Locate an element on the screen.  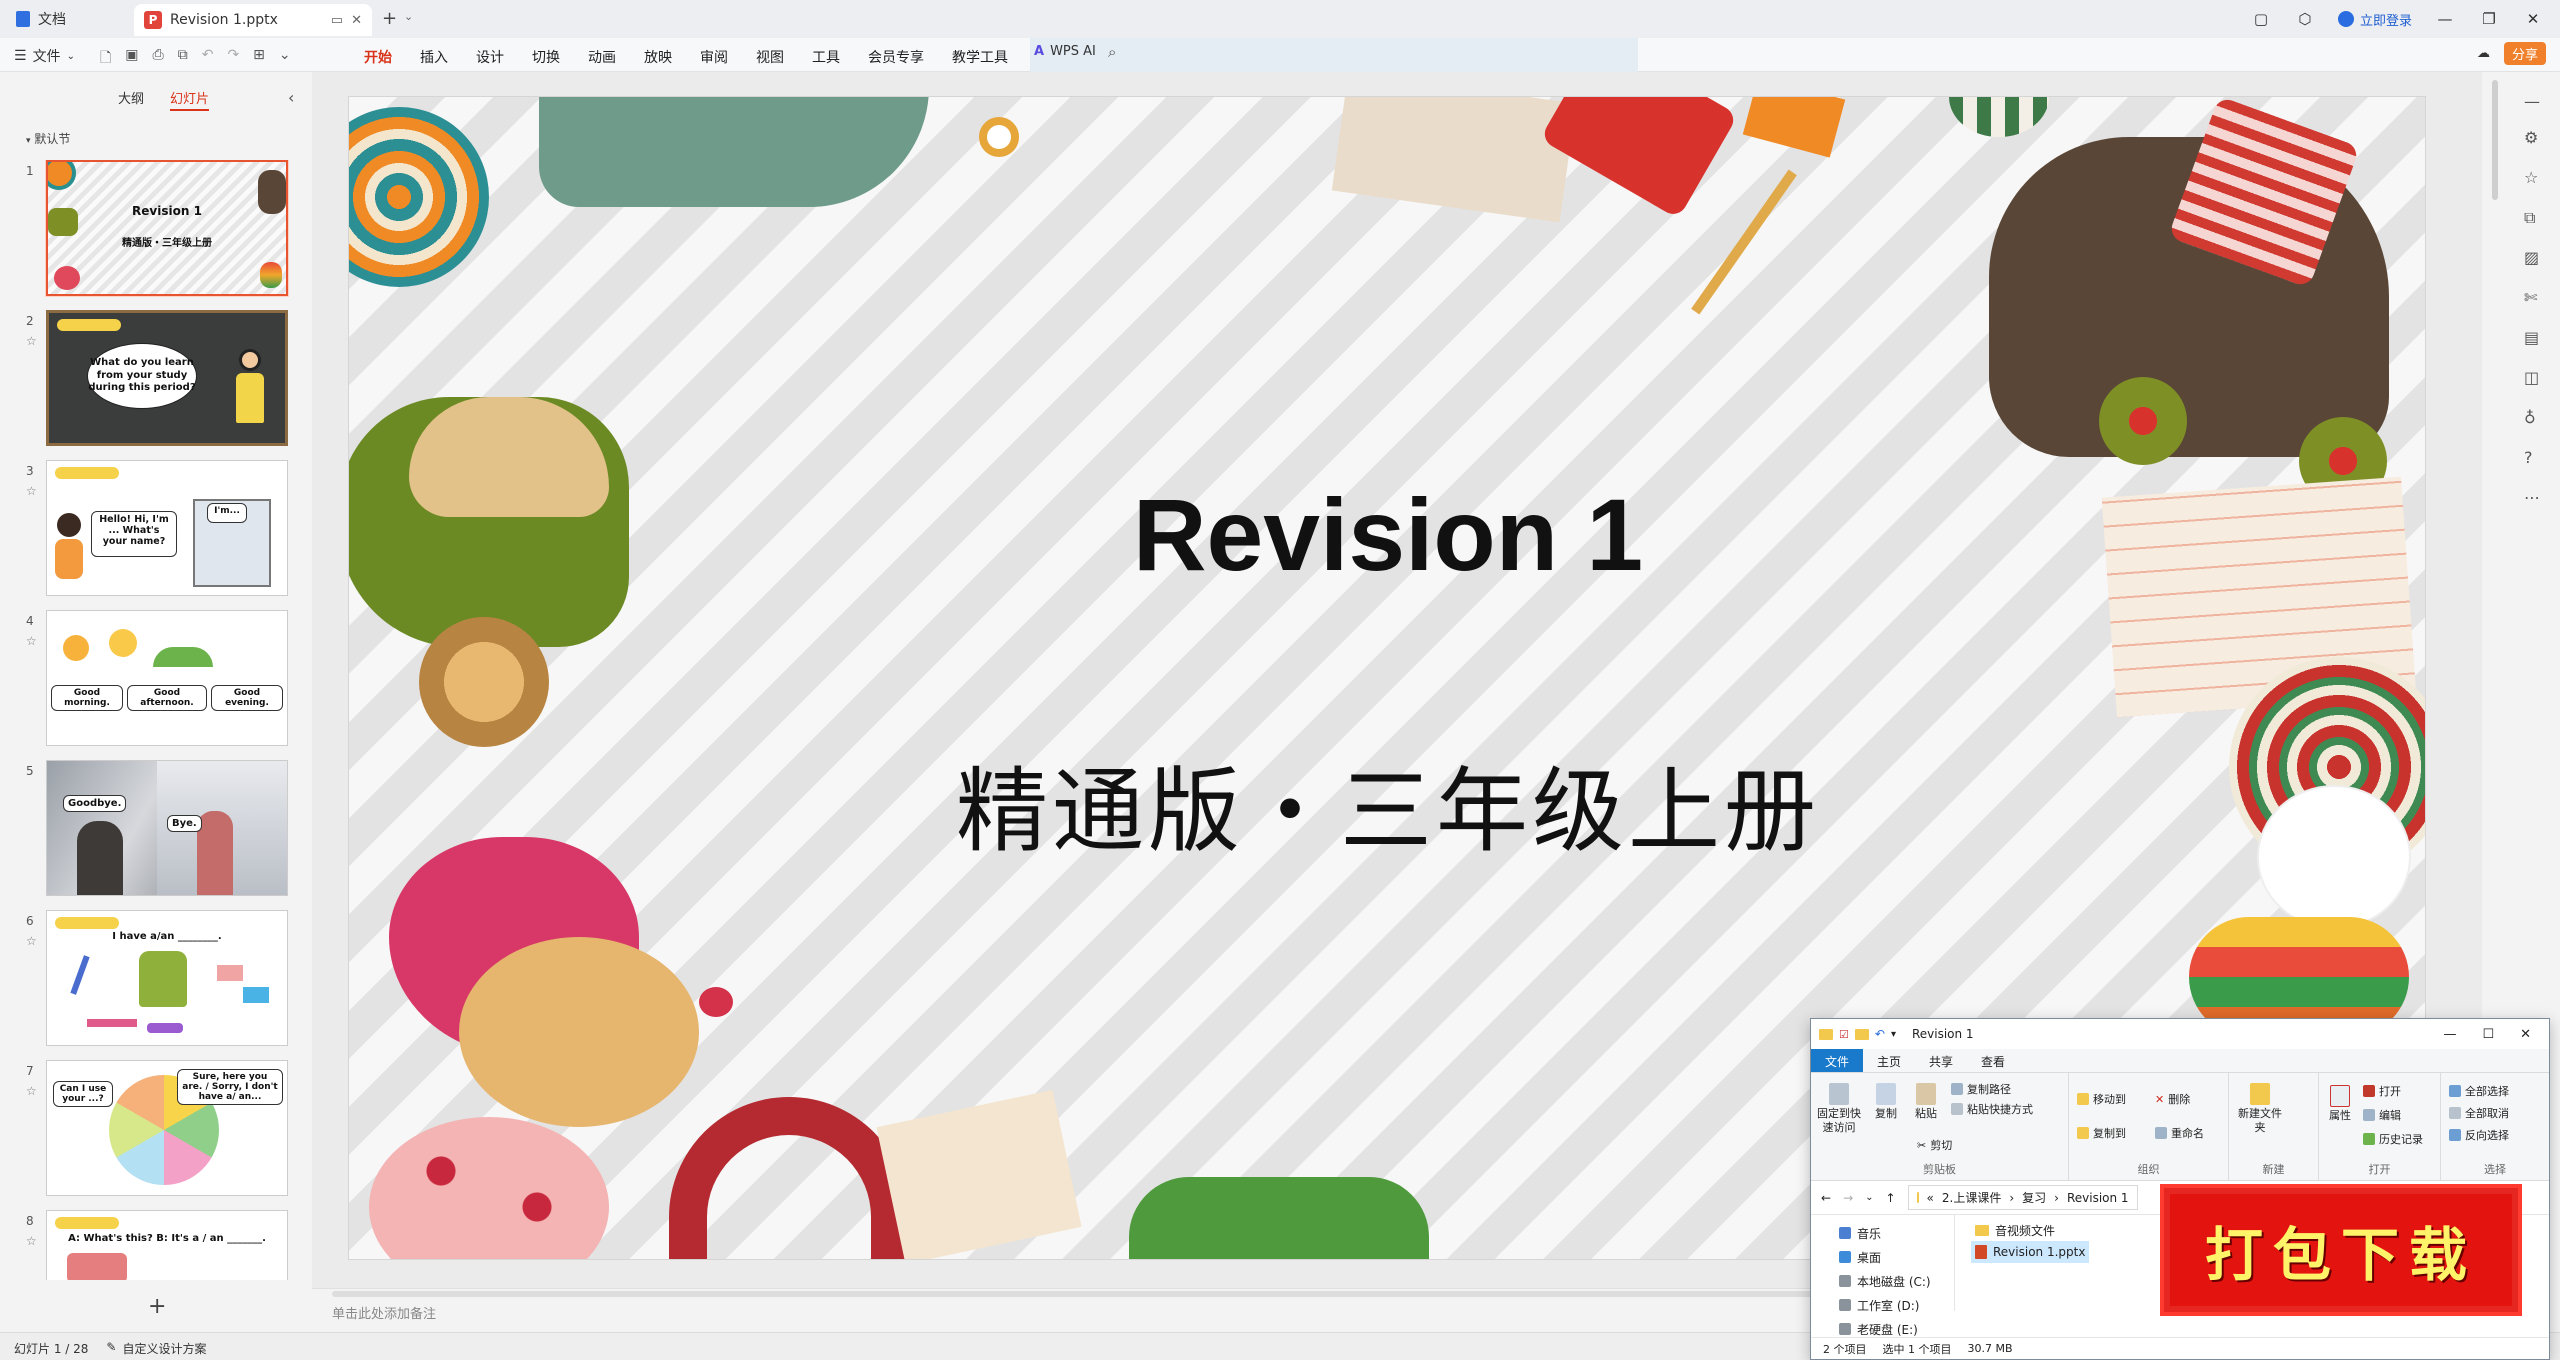
explorer-close-icon: ✕ is located at coordinates (2525, 1034).